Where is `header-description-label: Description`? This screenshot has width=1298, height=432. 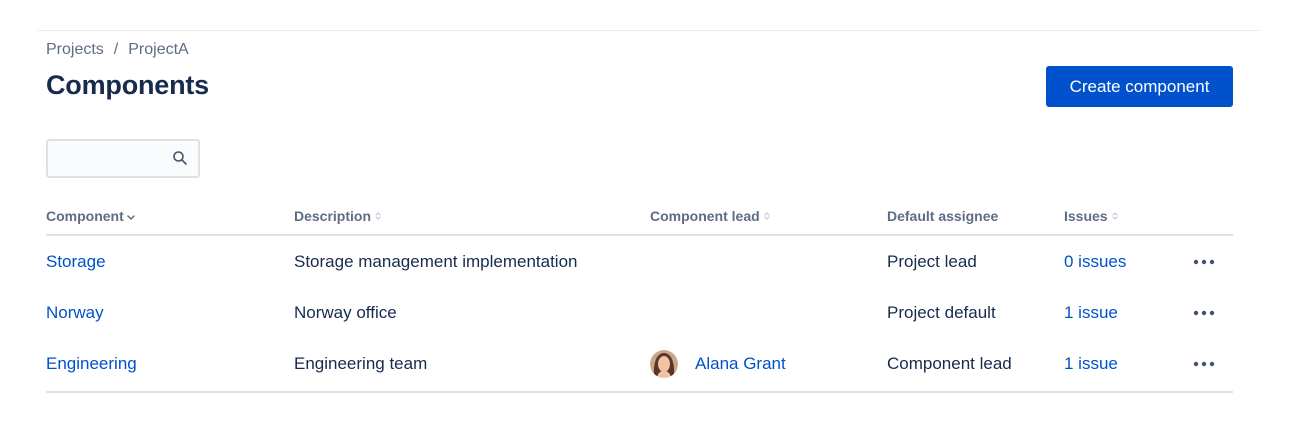 header-description-label: Description is located at coordinates (333, 216).